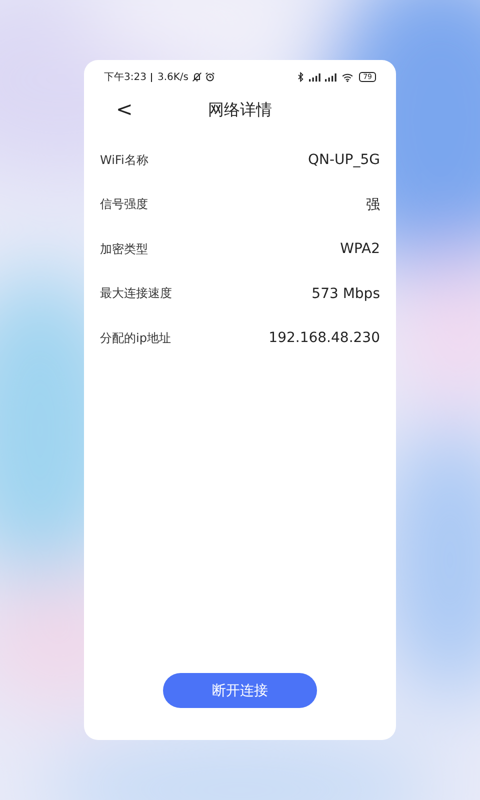 This screenshot has height=800, width=480. I want to click on status-time: 下午3:23, so click(125, 77).